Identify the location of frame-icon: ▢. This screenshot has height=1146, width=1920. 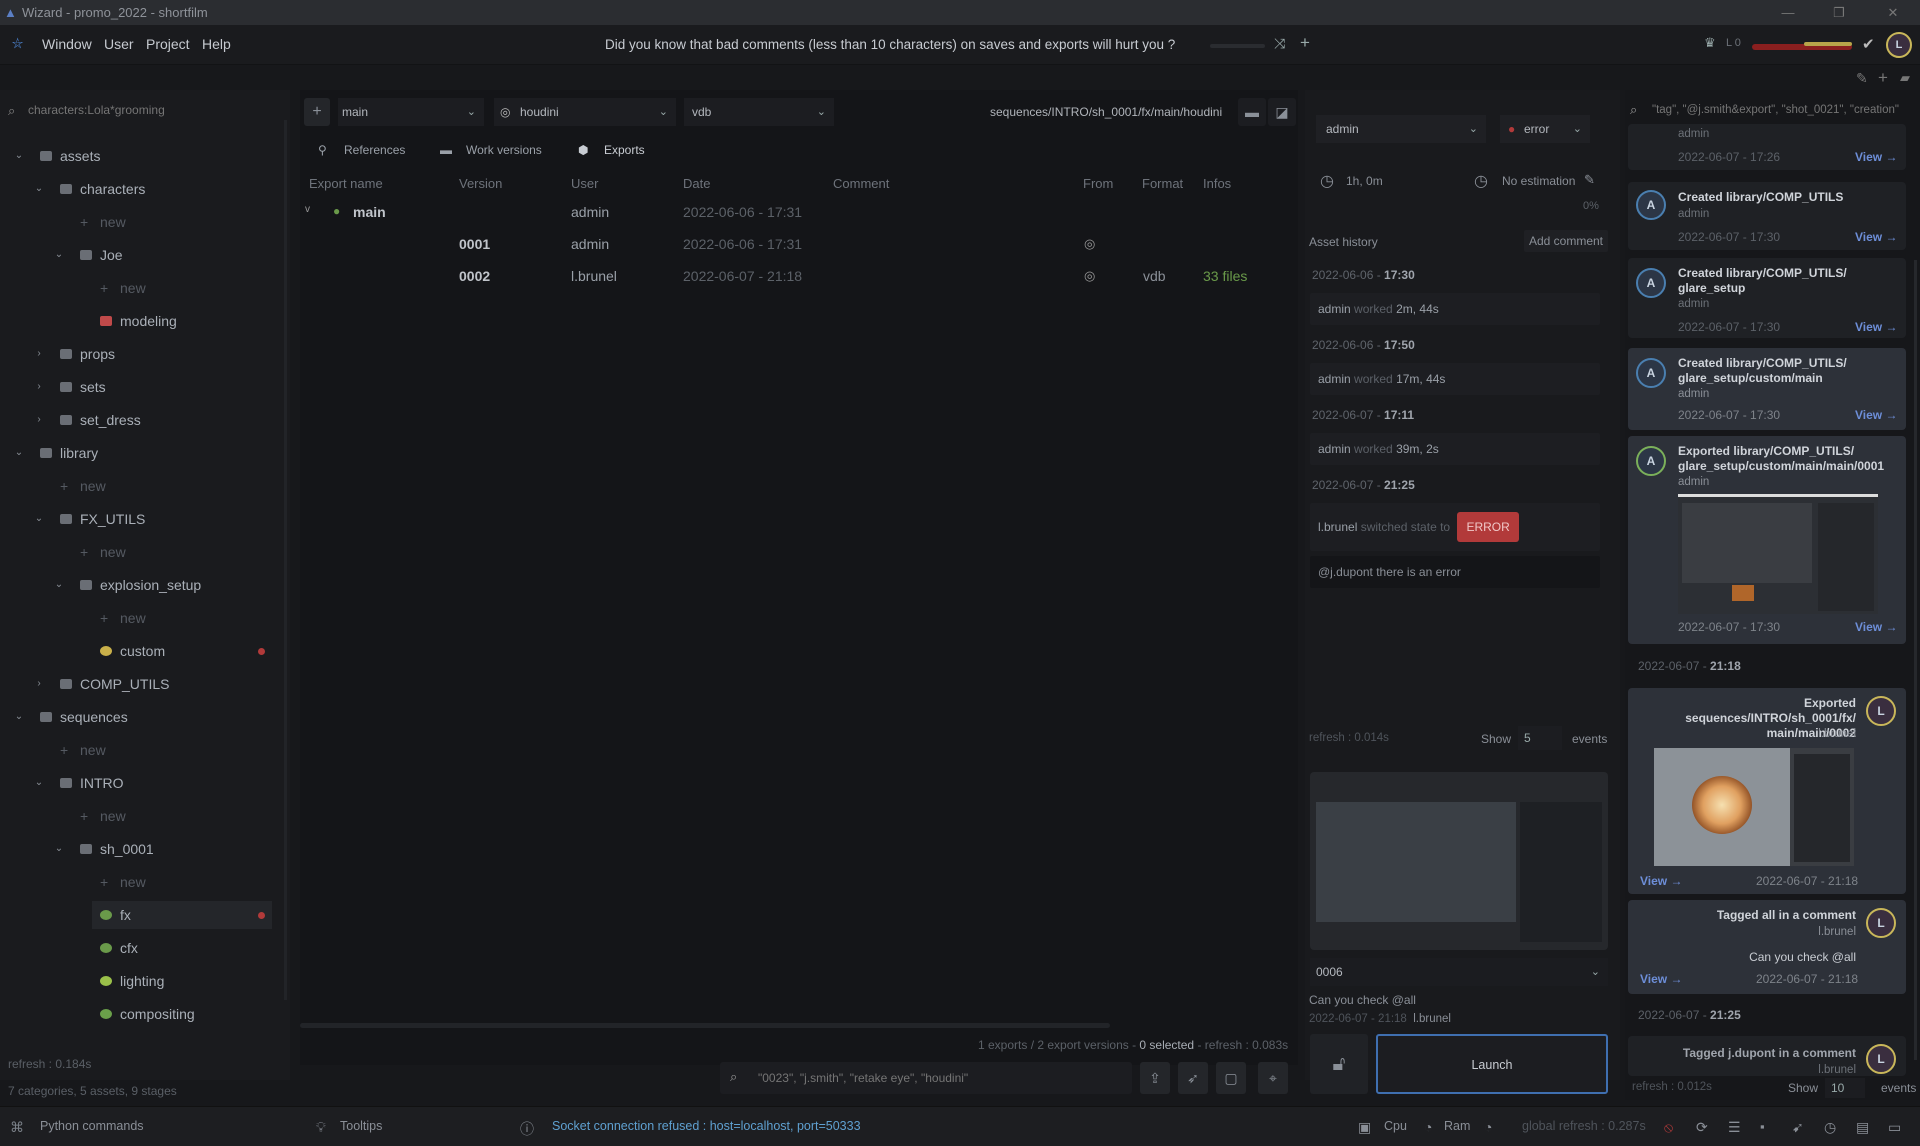
(1231, 1078).